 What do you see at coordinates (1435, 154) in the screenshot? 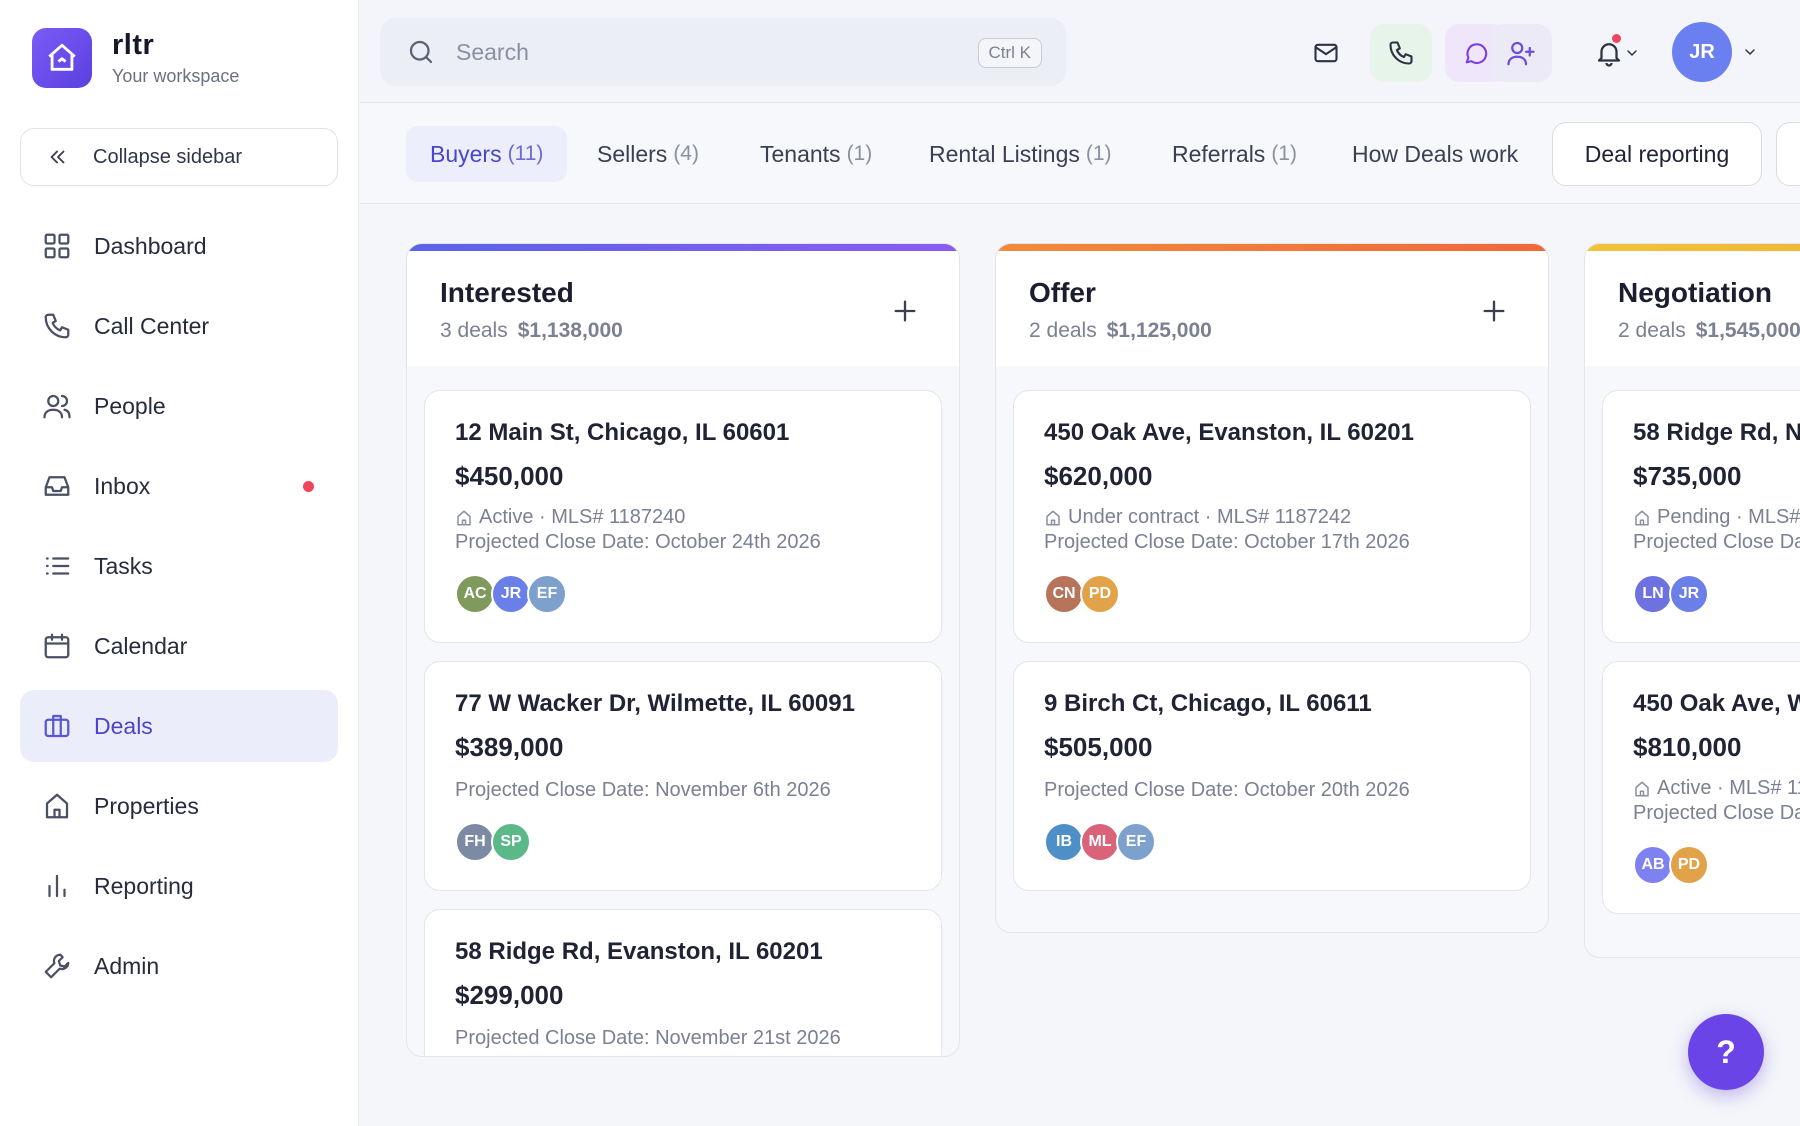
I see `tab-how-deals-work: How Deals work` at bounding box center [1435, 154].